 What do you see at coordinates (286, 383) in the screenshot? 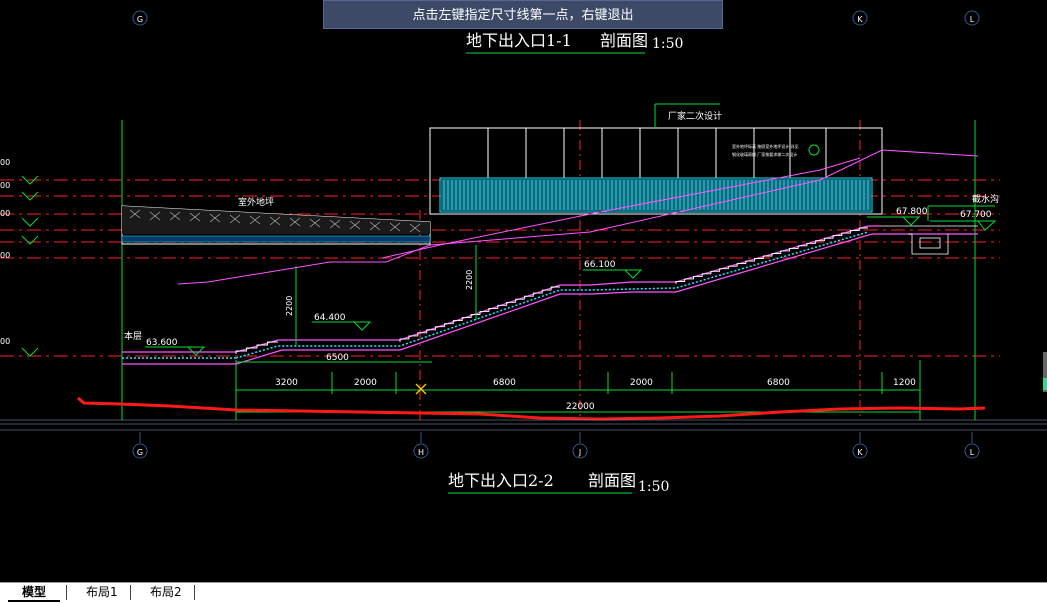
I see `dim-3200: 3200` at bounding box center [286, 383].